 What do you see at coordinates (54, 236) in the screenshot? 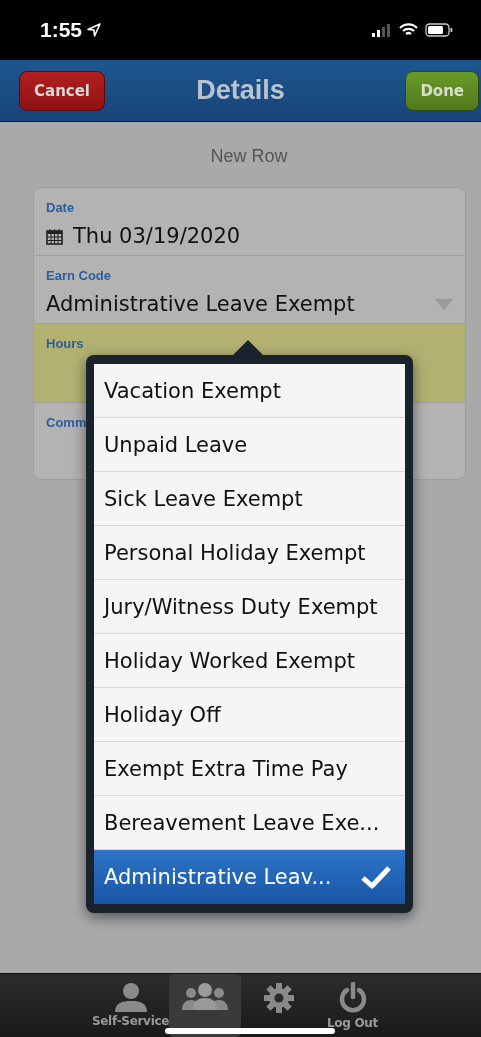
I see `calendar-icon` at bounding box center [54, 236].